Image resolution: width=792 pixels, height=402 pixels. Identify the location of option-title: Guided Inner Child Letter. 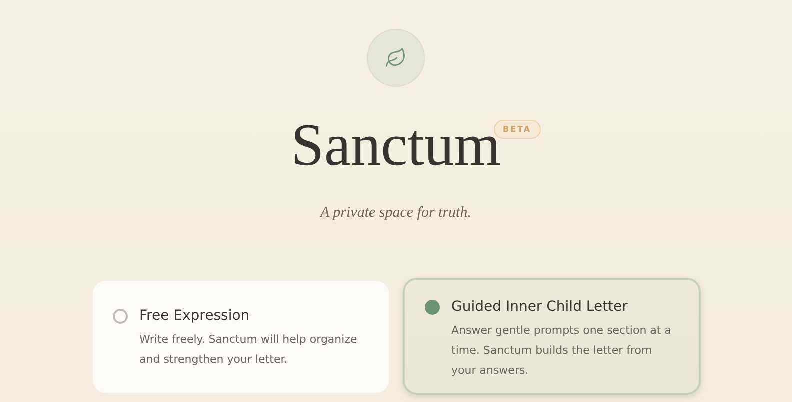
(540, 307).